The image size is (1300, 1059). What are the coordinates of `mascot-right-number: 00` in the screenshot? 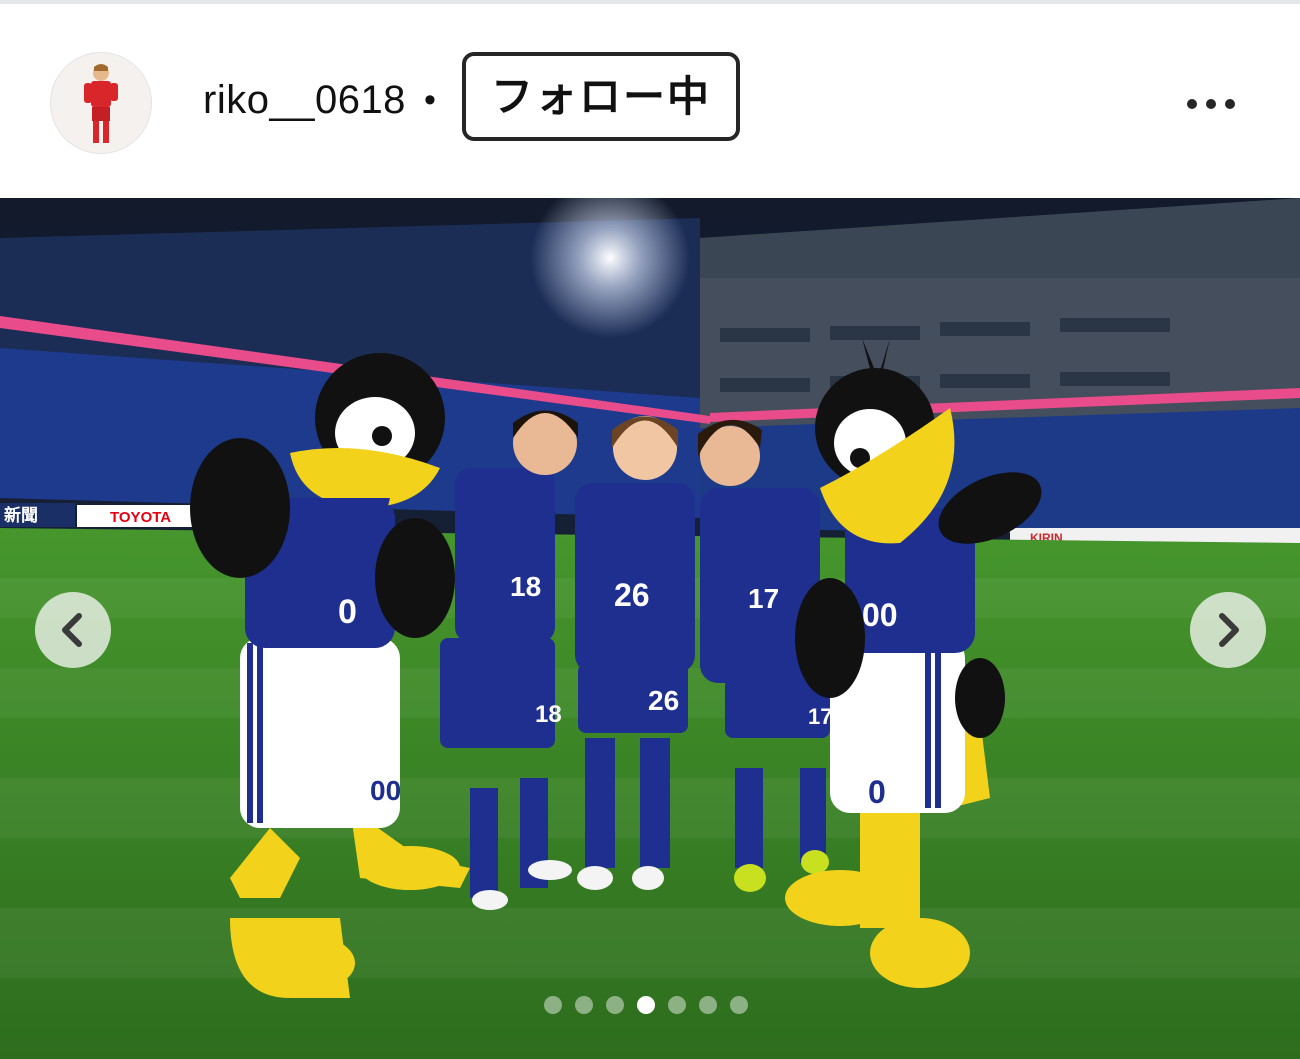 It's located at (880, 615).